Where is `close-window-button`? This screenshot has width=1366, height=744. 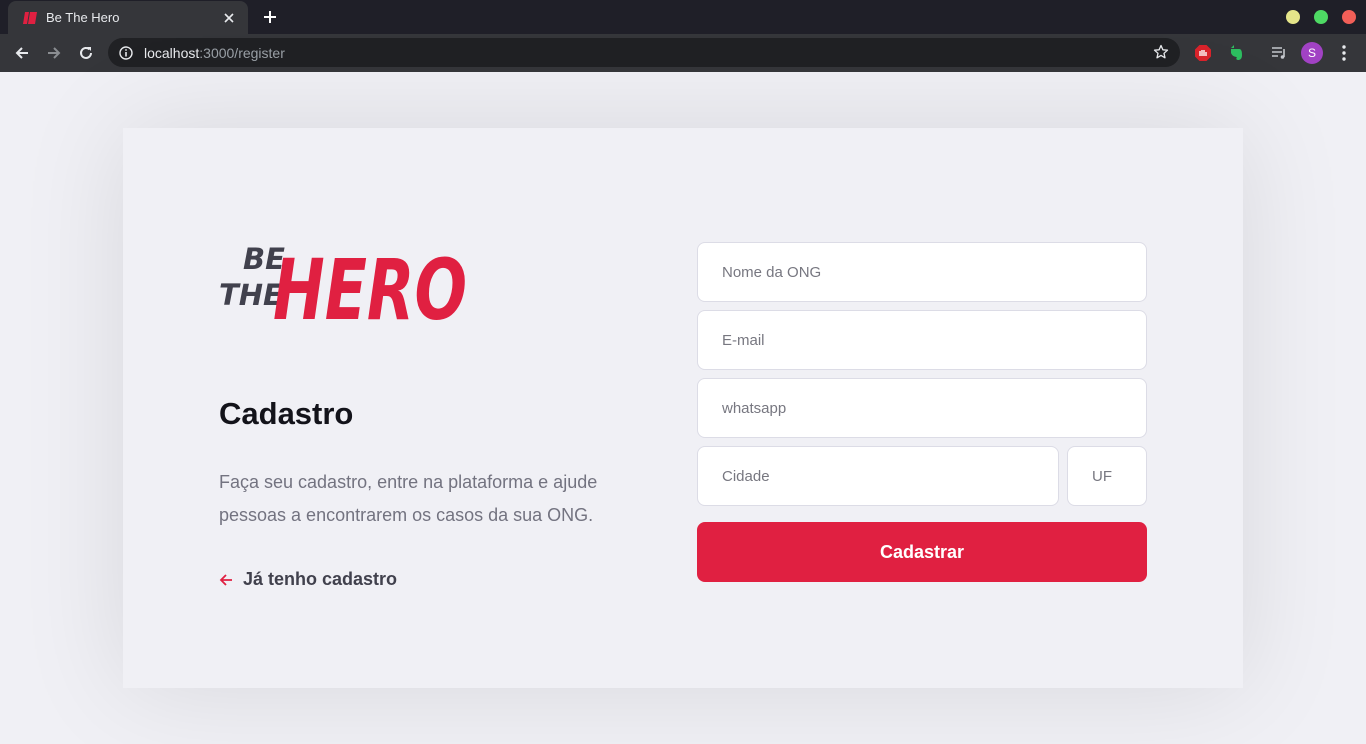 close-window-button is located at coordinates (1349, 17).